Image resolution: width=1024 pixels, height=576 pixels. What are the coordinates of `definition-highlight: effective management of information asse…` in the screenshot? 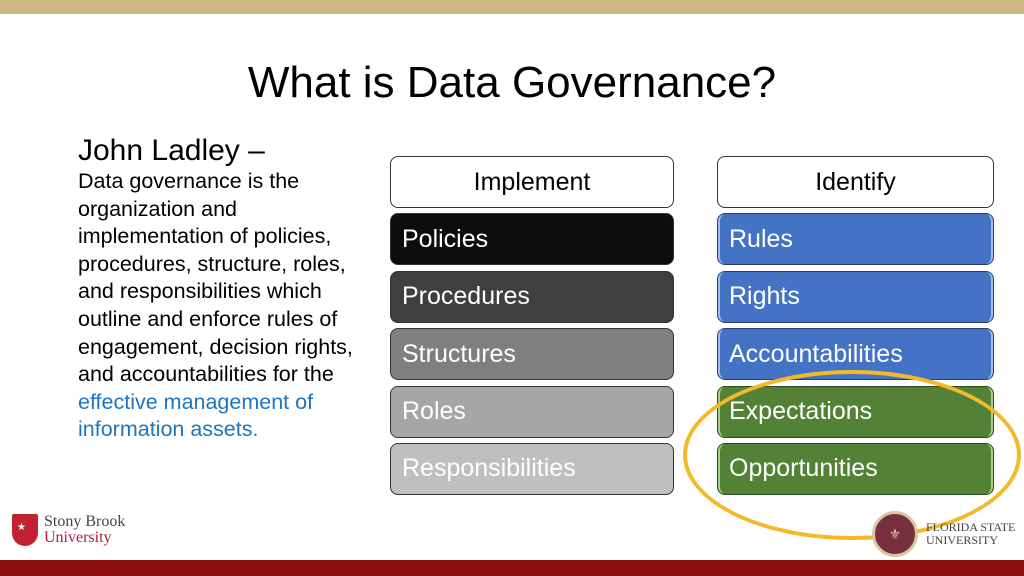 It's located at (196, 415).